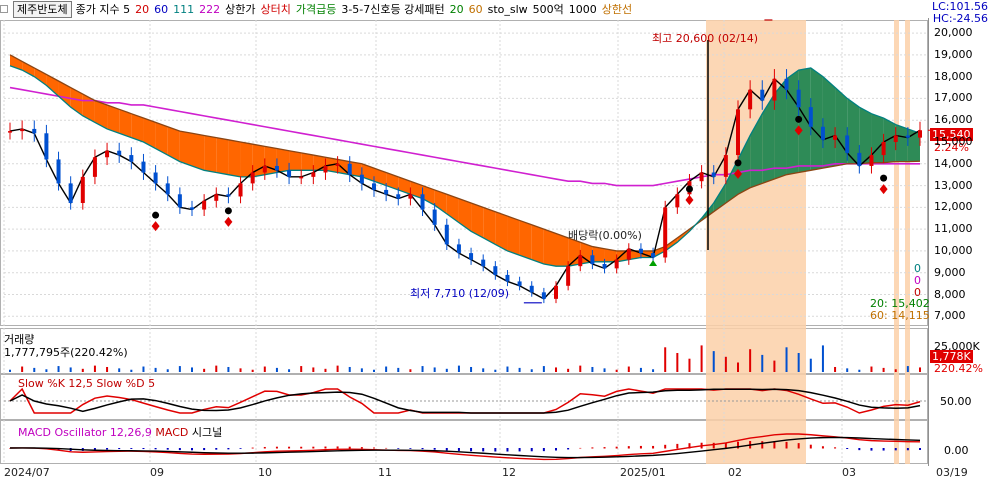 The height and width of the screenshot is (484, 992). What do you see at coordinates (66, 352) in the screenshot?
I see `volume-value: 1,777,795주(220.42%)` at bounding box center [66, 352].